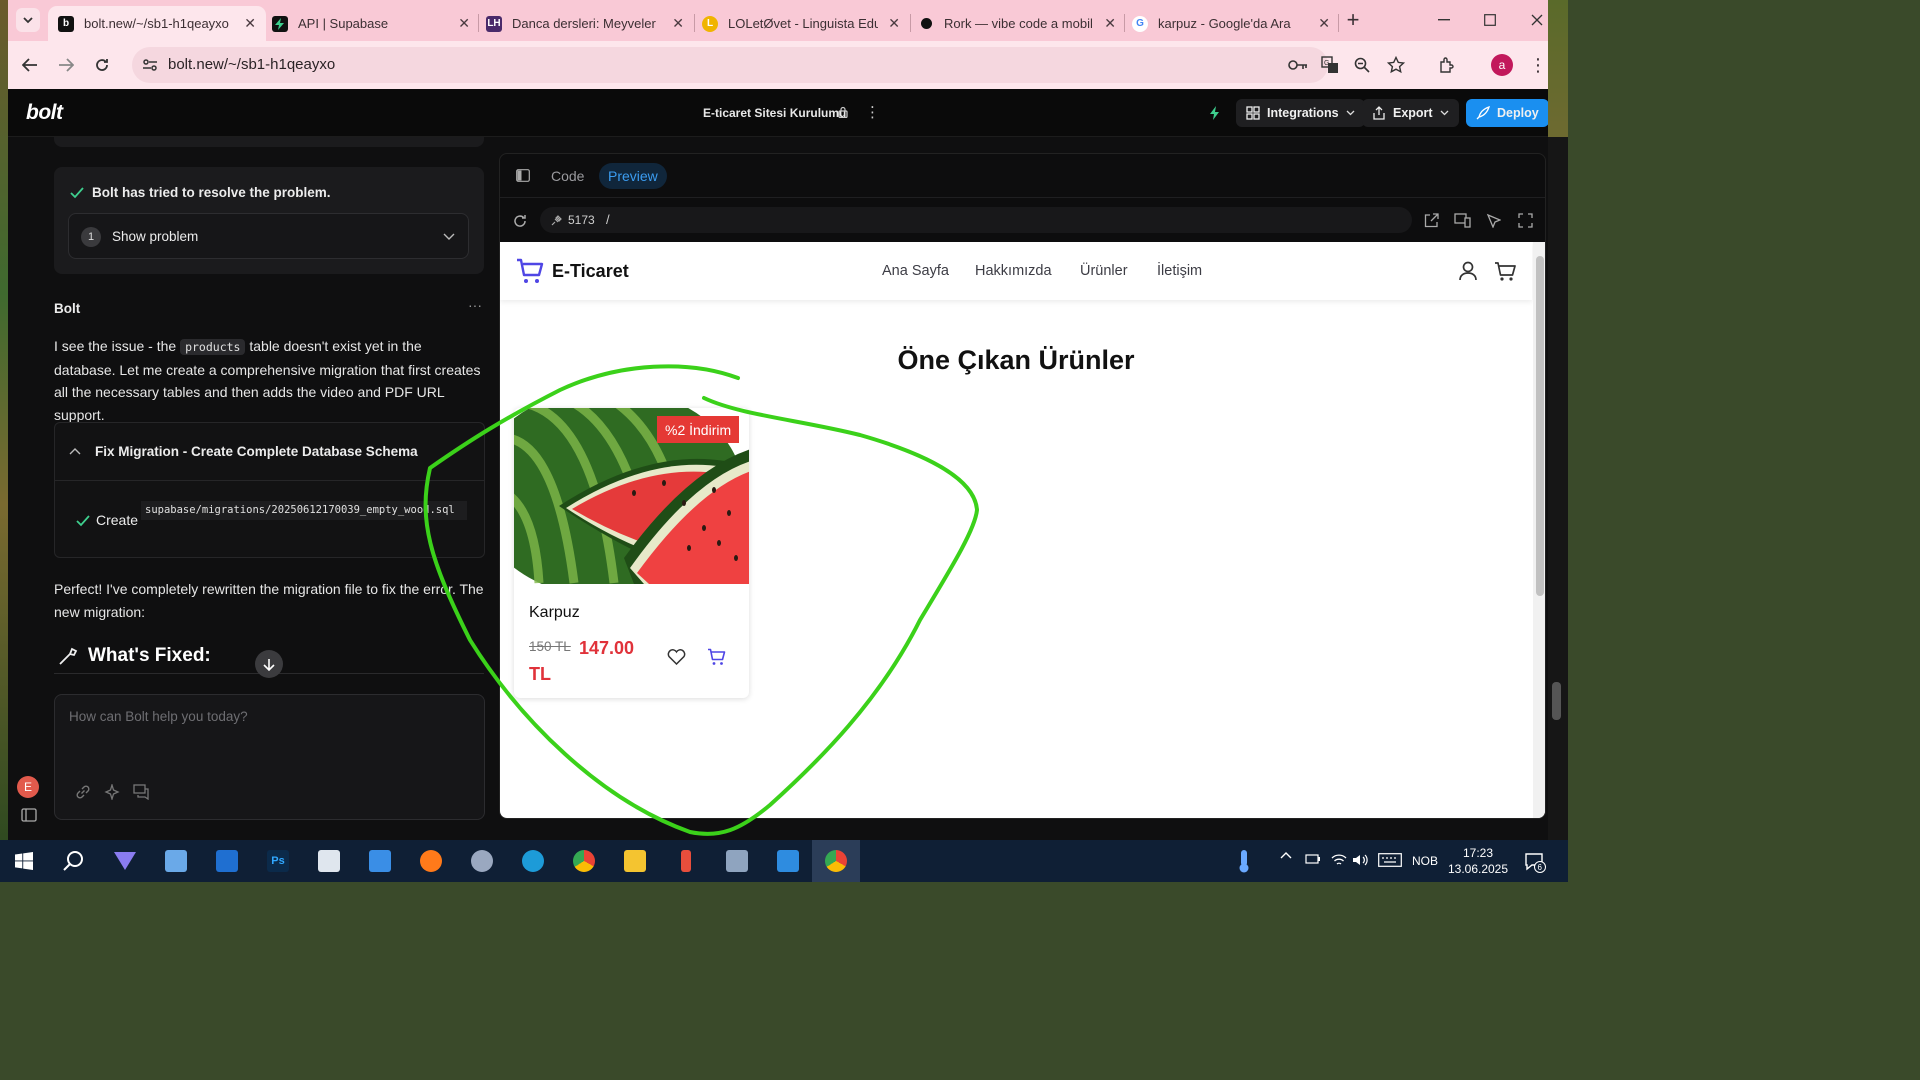 The height and width of the screenshot is (1080, 1920). I want to click on sidebar-toggle-icon, so click(29, 815).